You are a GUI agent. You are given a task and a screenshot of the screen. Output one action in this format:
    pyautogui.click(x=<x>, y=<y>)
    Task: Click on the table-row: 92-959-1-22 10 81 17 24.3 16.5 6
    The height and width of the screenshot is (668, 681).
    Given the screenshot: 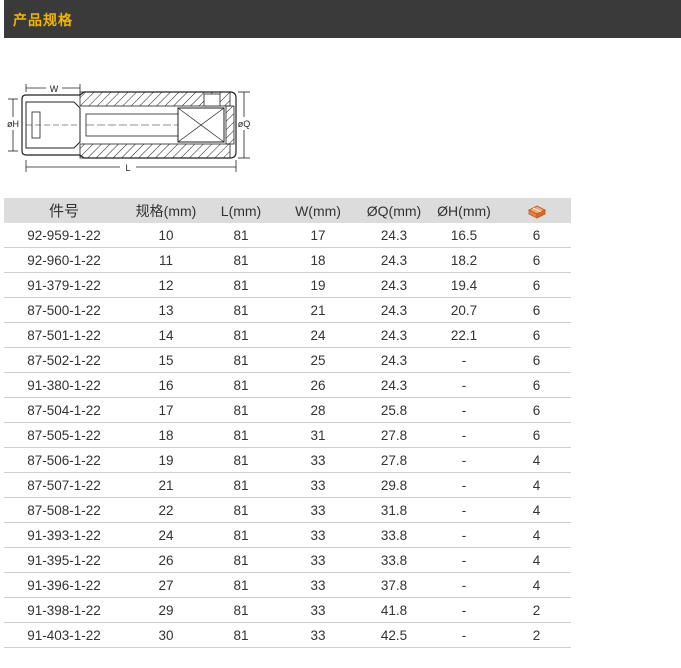 What is the action you would take?
    pyautogui.click(x=287, y=235)
    